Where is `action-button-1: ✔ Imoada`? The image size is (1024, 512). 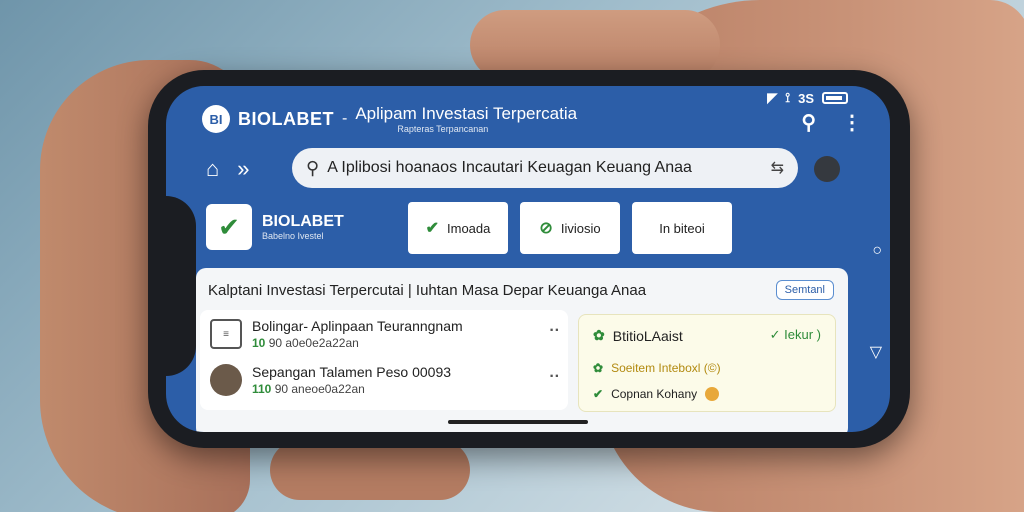 action-button-1: ✔ Imoada is located at coordinates (458, 228).